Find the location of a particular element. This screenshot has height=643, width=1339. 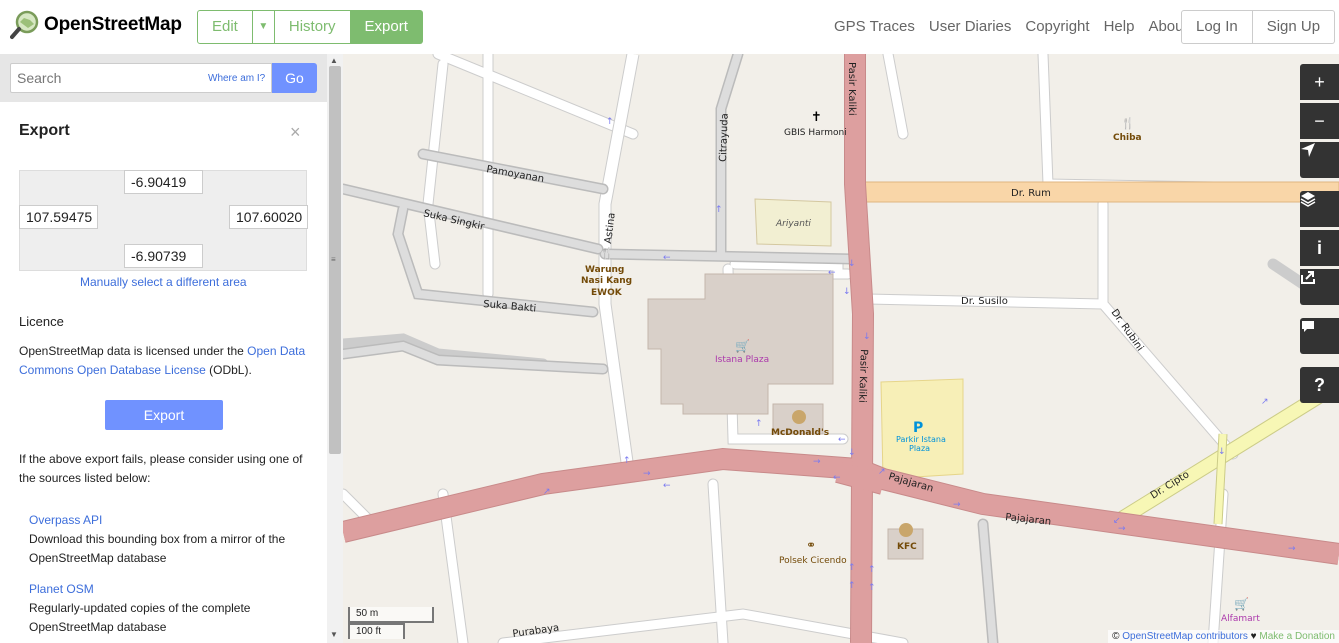

donate-link: Make a Donation is located at coordinates (1297, 636).